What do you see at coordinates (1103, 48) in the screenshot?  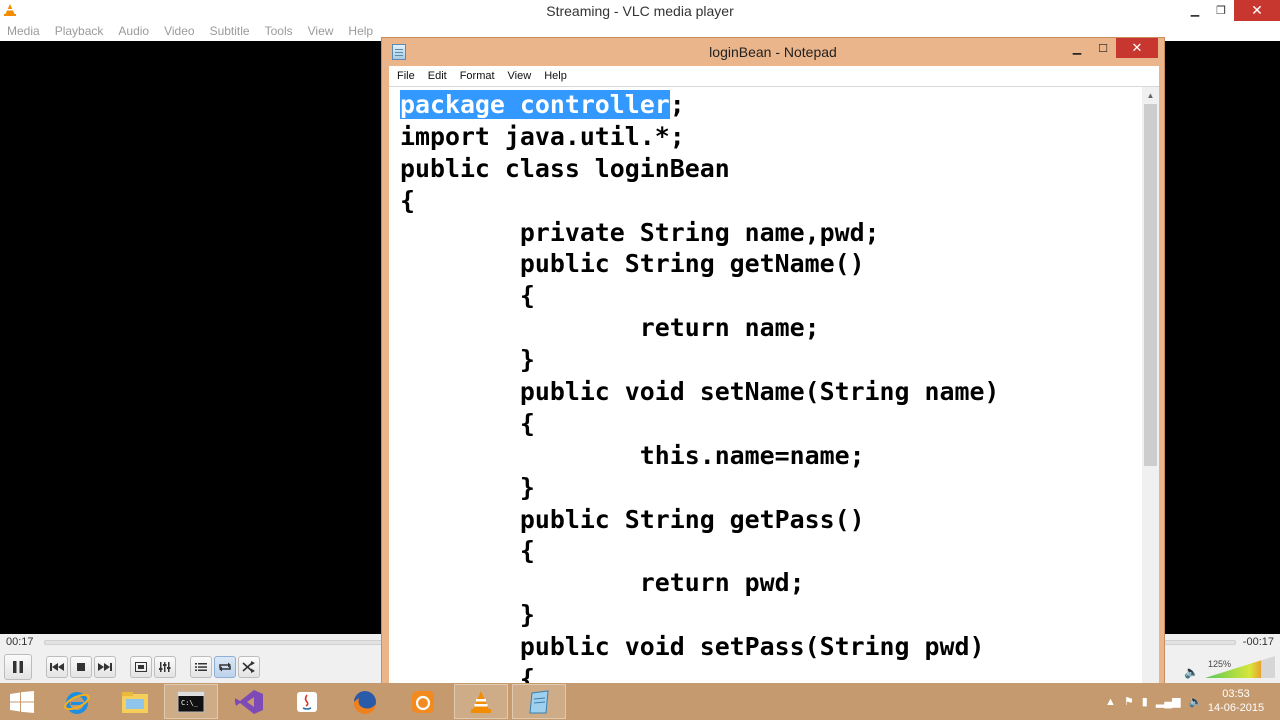 I see `notepad-maximize-button: ☐` at bounding box center [1103, 48].